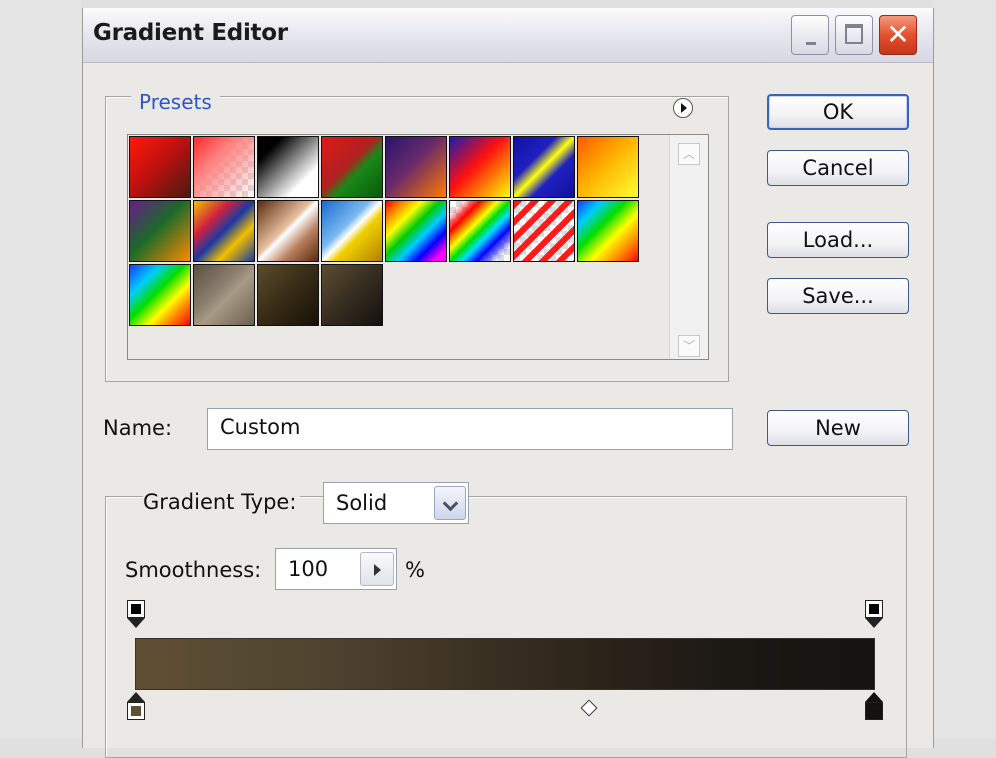 Image resolution: width=996 pixels, height=758 pixels. Describe the element at coordinates (362, 503) in the screenshot. I see `gradient-type-value: Solid` at that location.